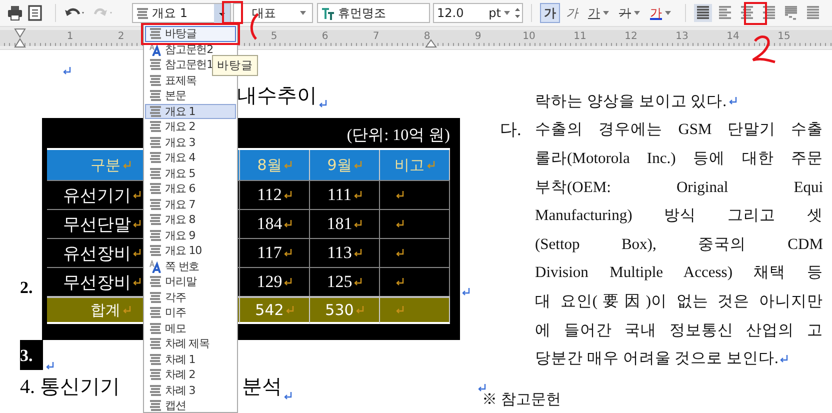 The height and width of the screenshot is (413, 832). Describe the element at coordinates (275, 252) in the screenshot. I see `table-cell: 117` at that location.